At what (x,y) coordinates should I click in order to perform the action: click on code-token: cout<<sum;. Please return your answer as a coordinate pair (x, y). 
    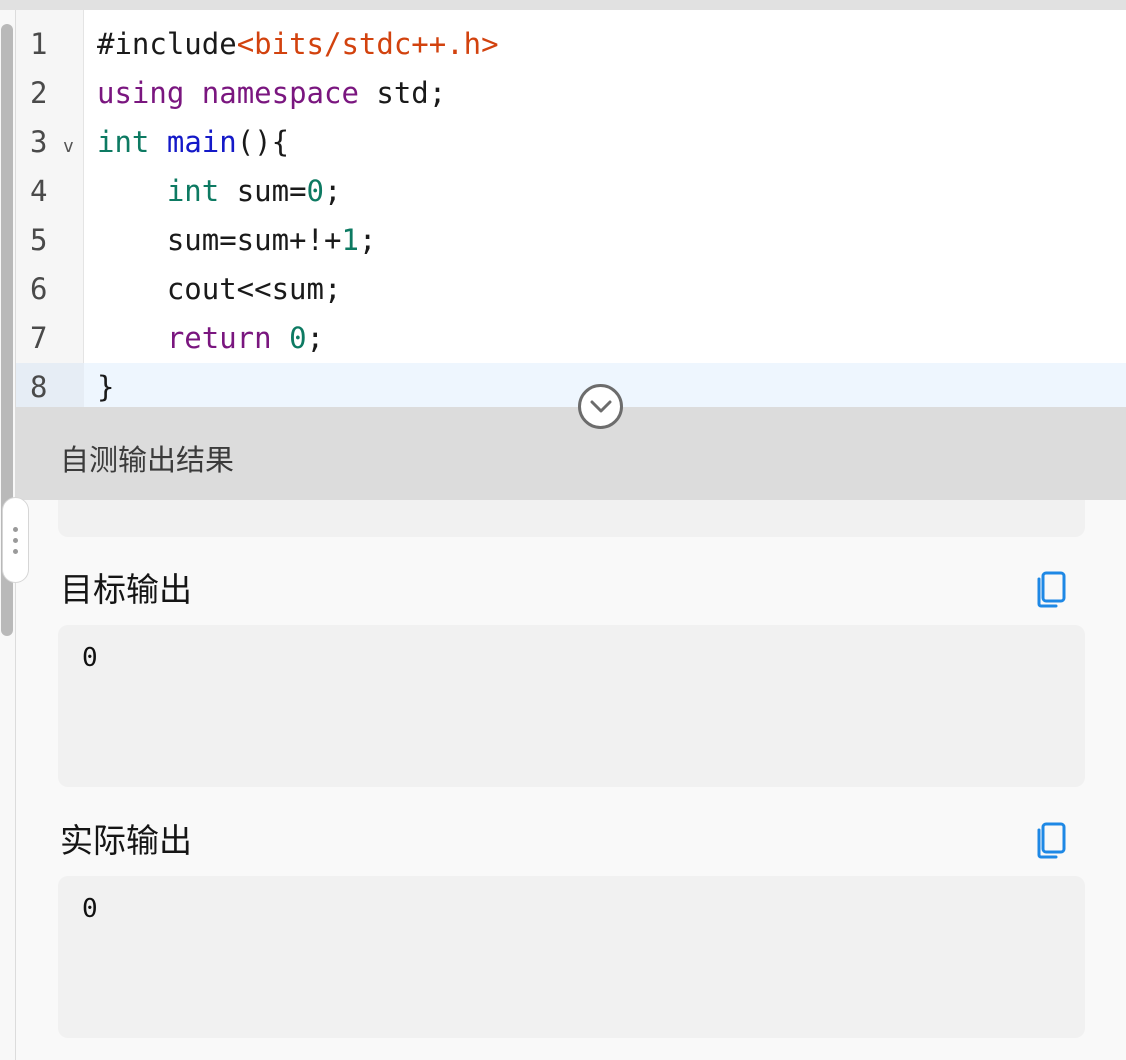
    Looking at the image, I should click on (219, 289).